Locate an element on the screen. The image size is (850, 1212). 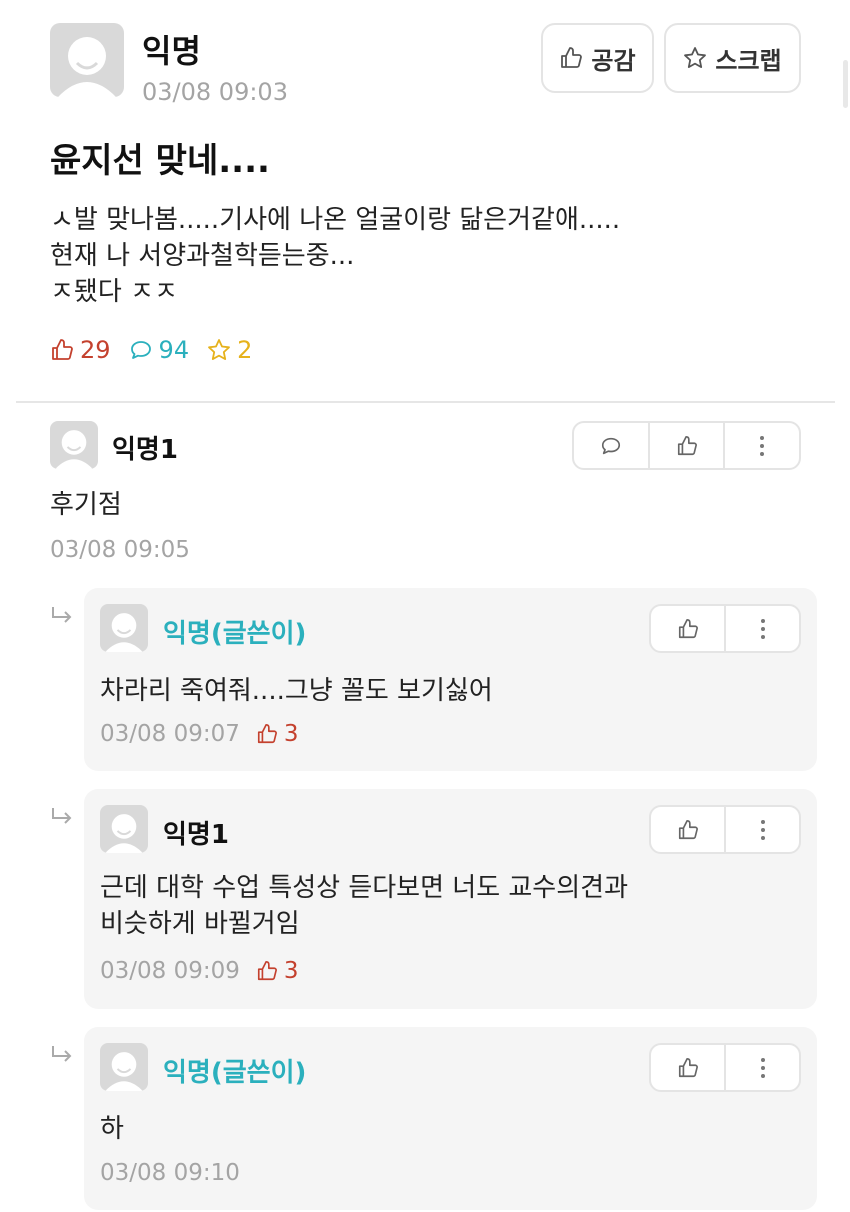
comment-time: 03/08 09:05 is located at coordinates (120, 550).